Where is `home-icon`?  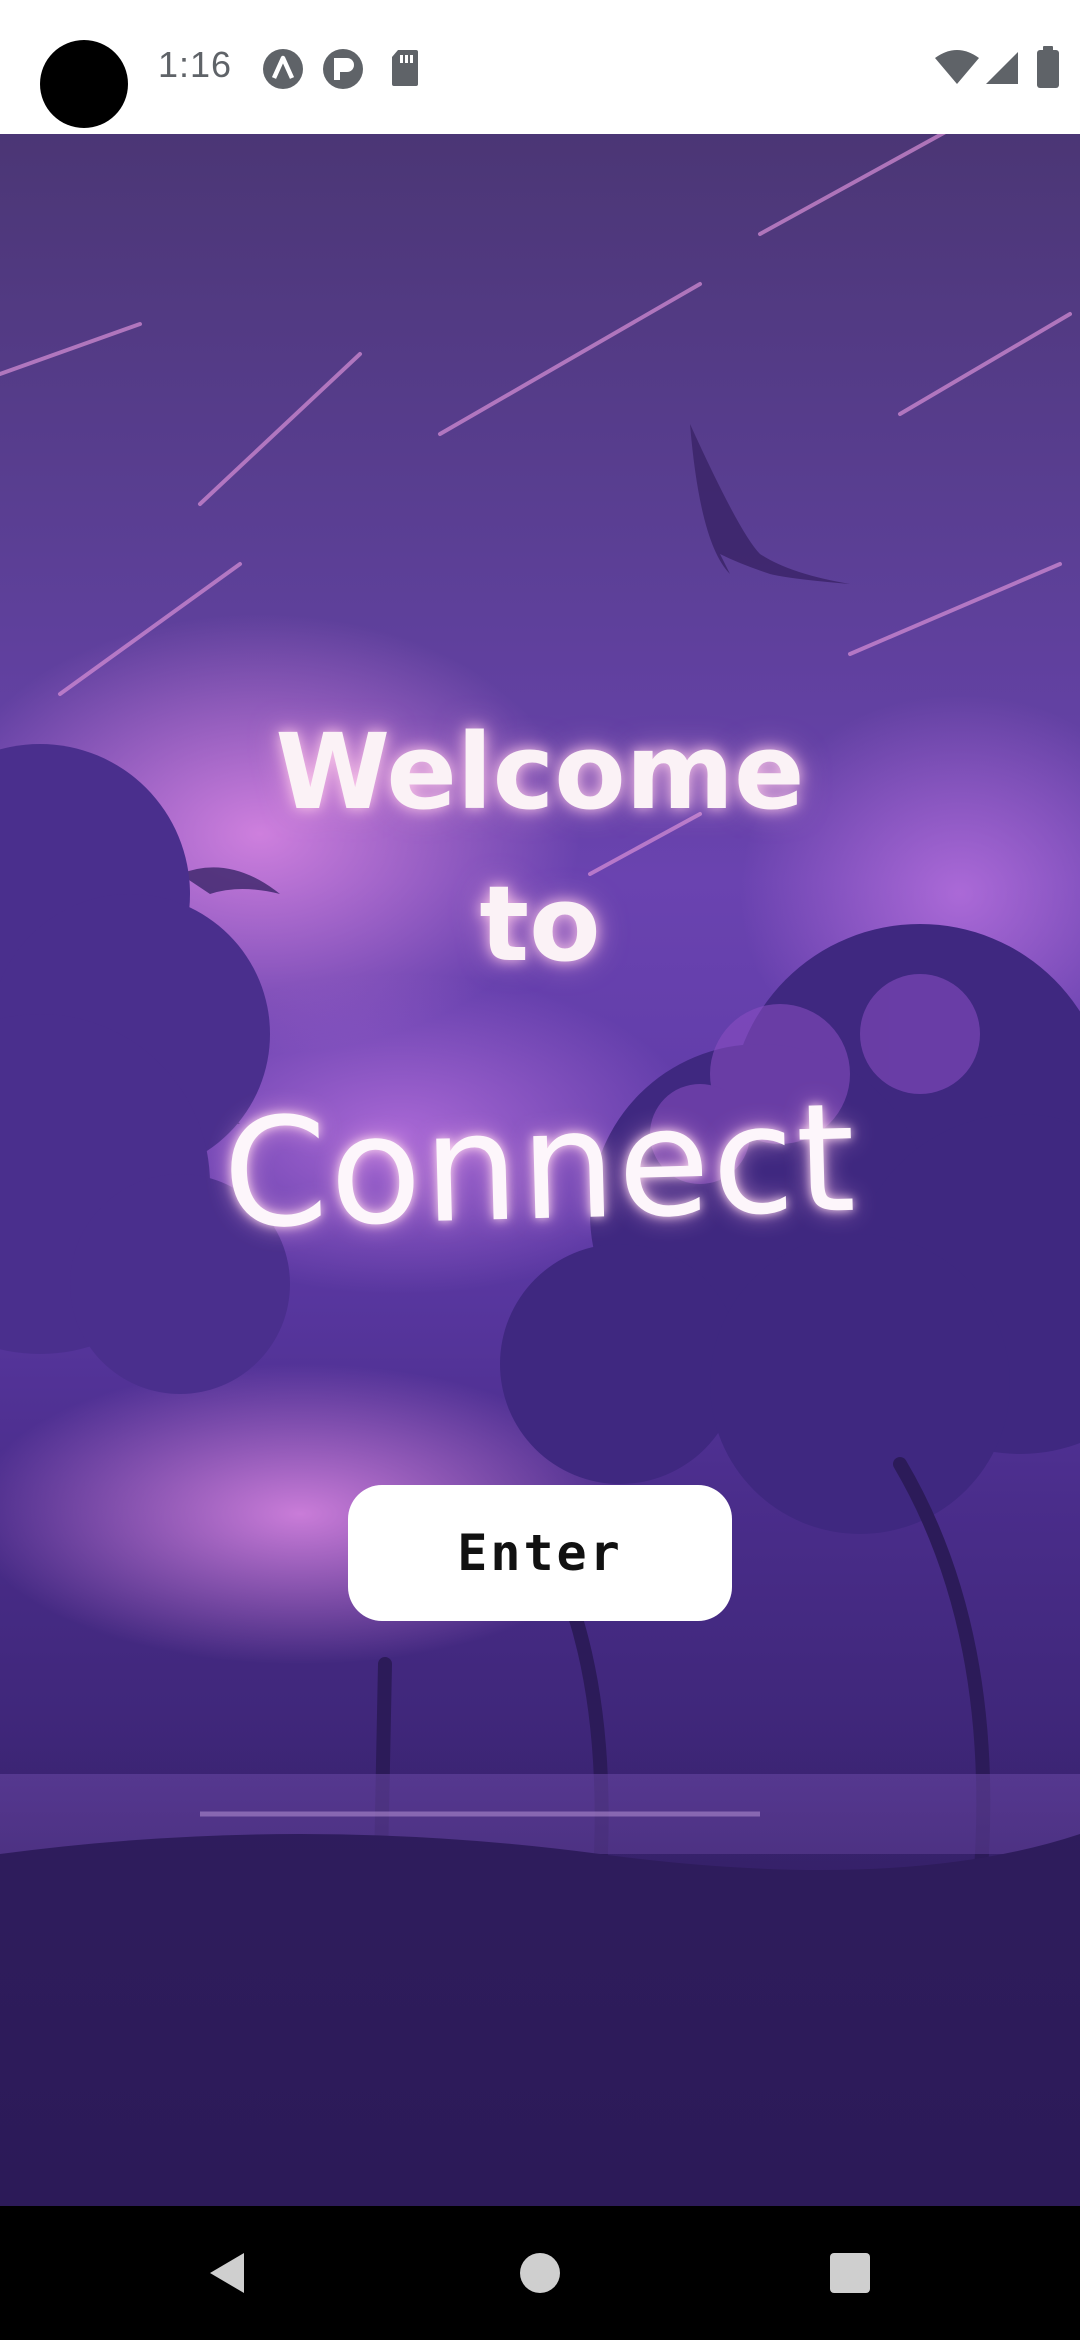
home-icon is located at coordinates (540, 2273).